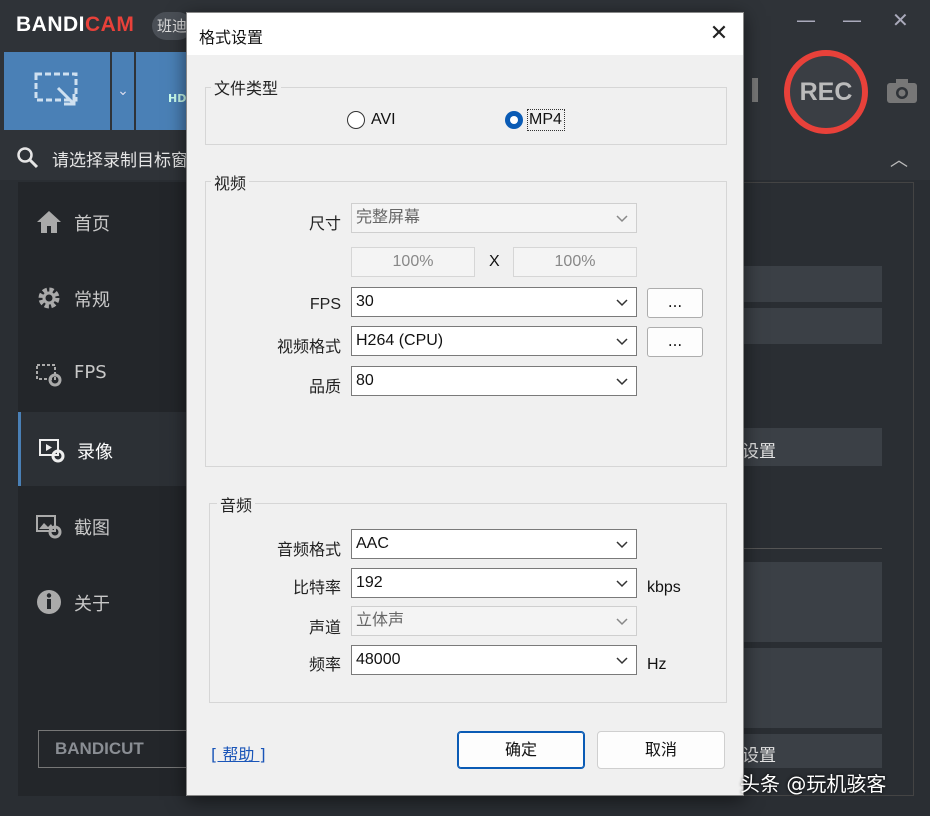 This screenshot has height=816, width=930. Describe the element at coordinates (494, 302) in the screenshot. I see `fps-select: 30` at that location.